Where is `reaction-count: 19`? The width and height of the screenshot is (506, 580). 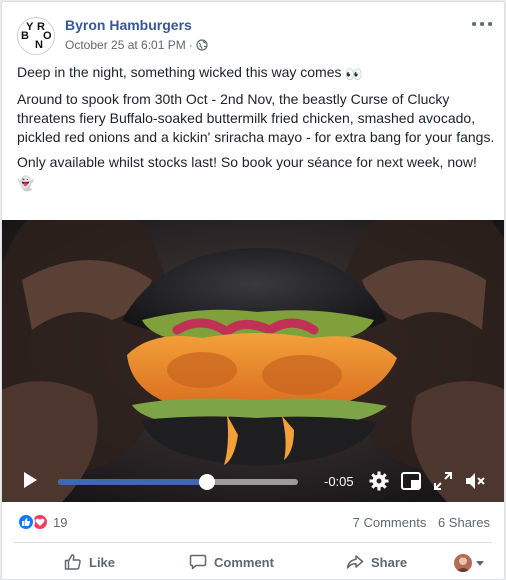 reaction-count: 19 is located at coordinates (60, 522).